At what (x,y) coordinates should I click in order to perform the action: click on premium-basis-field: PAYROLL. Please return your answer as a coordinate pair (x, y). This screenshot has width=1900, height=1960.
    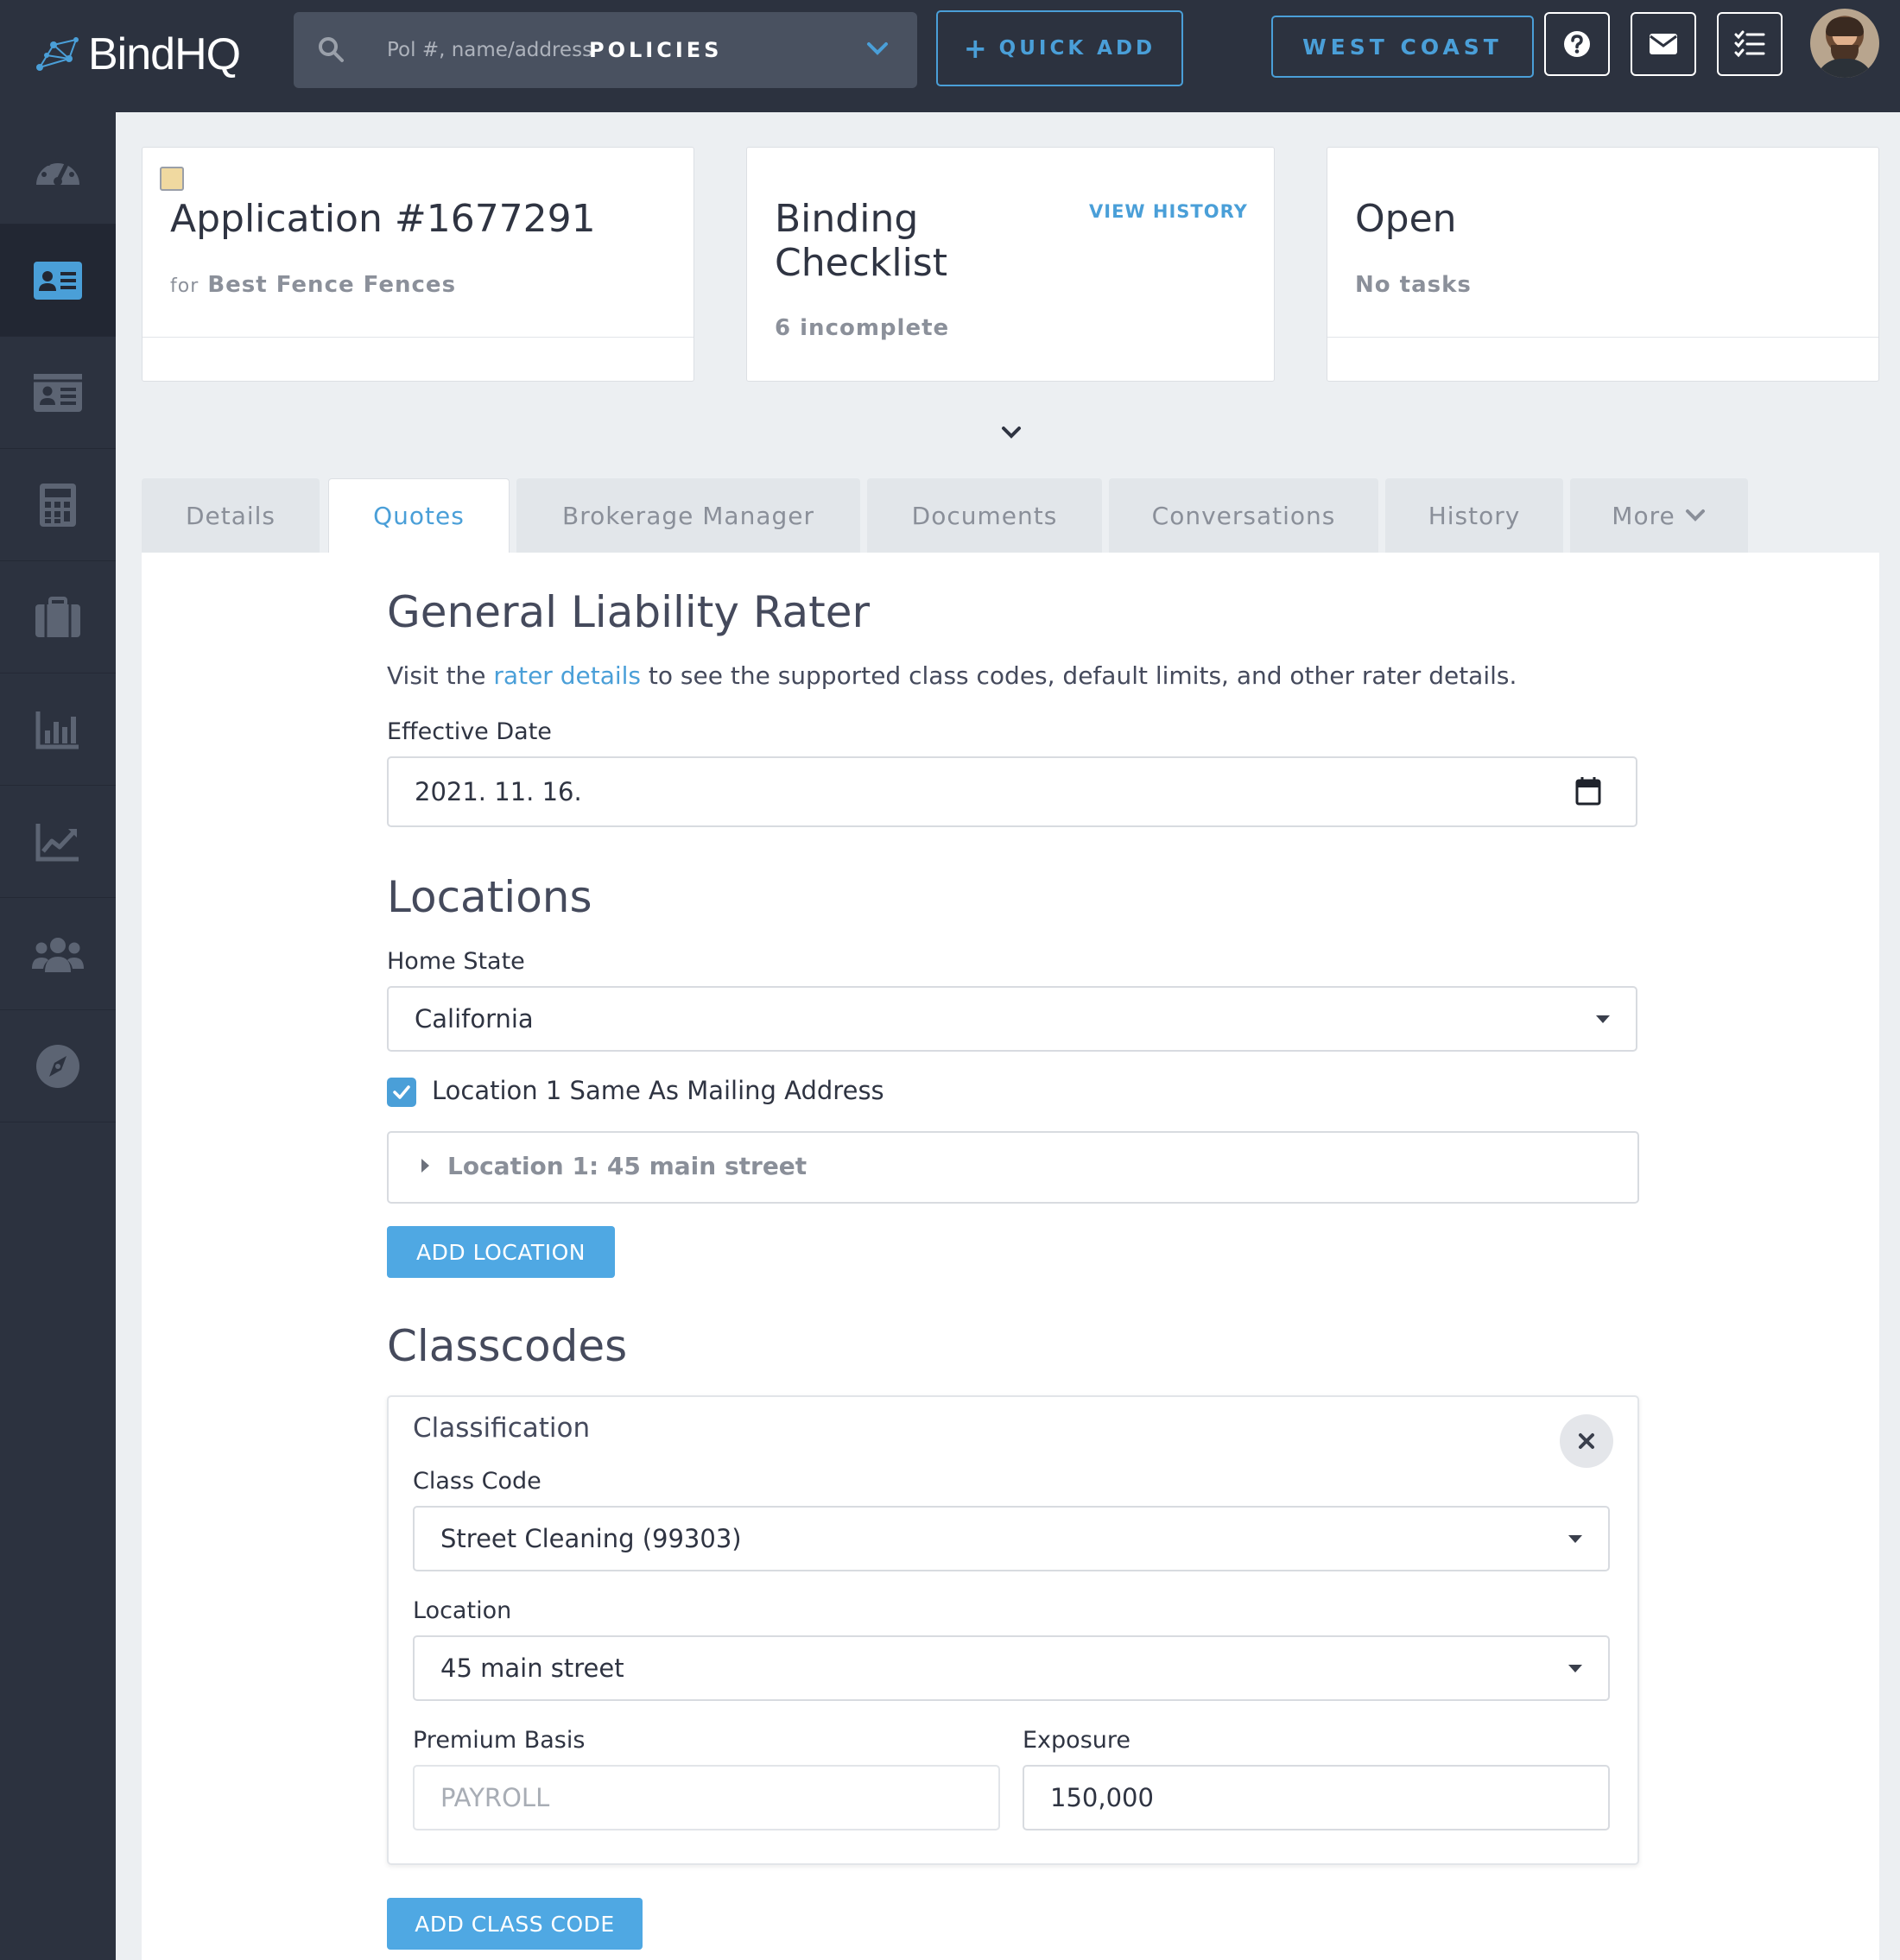
    Looking at the image, I should click on (706, 1798).